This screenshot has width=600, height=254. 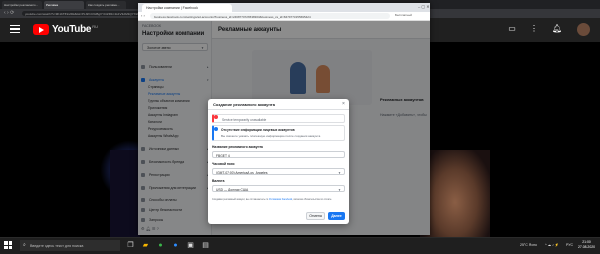 What do you see at coordinates (175, 245) in the screenshot?
I see `app-icon: ●` at bounding box center [175, 245].